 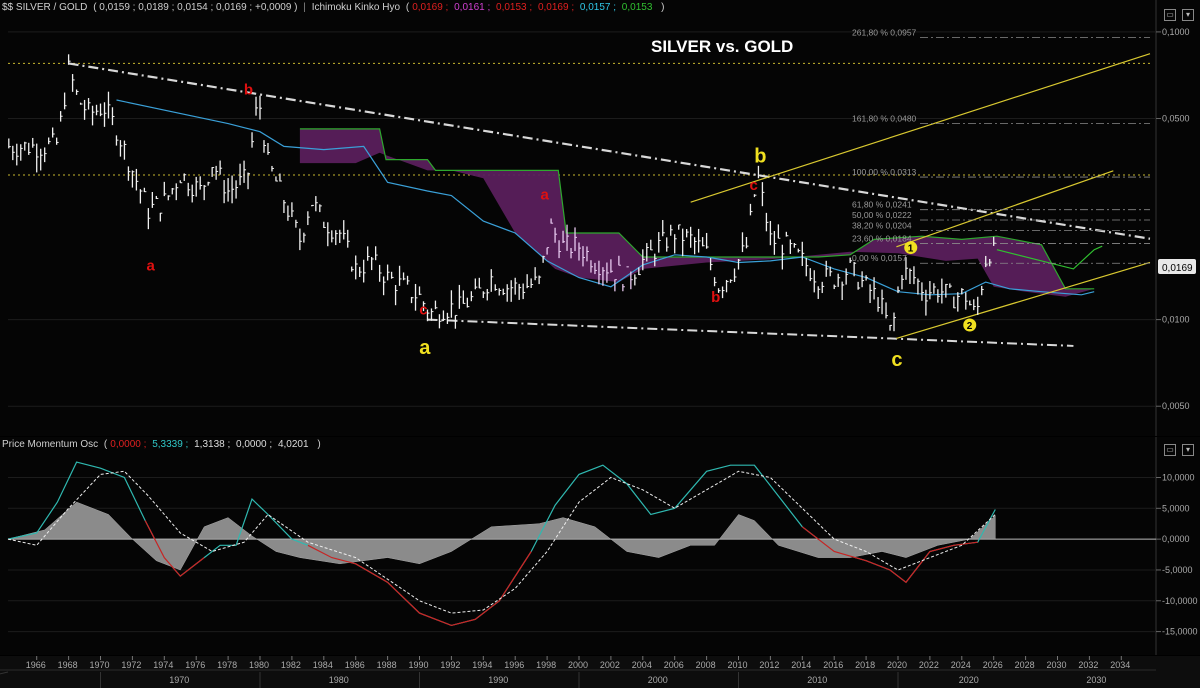 What do you see at coordinates (610, 665) in the screenshot?
I see `year-tick-label: 2002` at bounding box center [610, 665].